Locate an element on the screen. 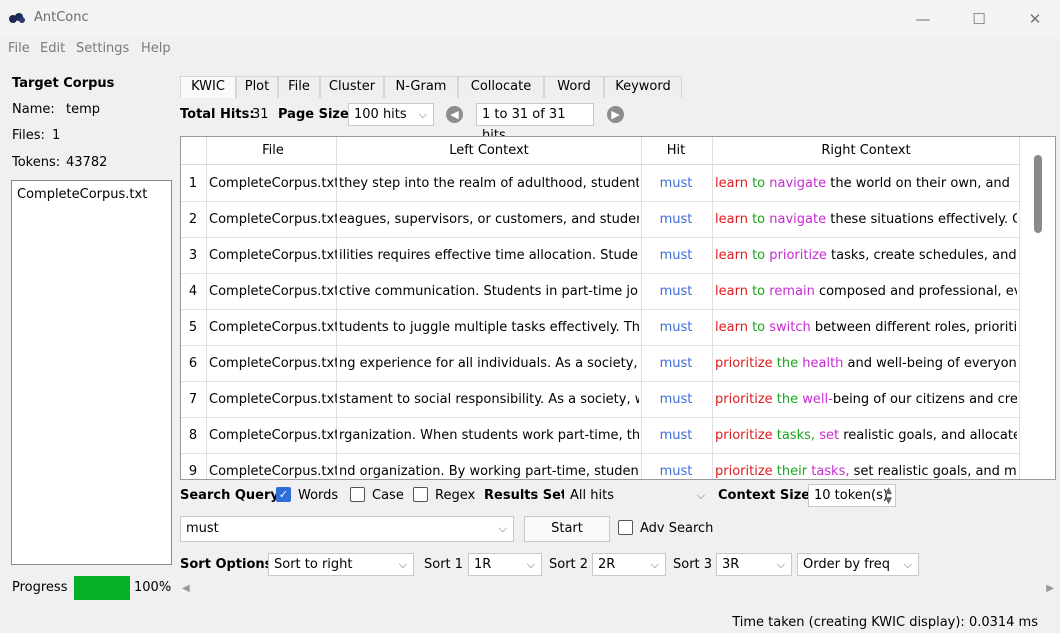 The image size is (1060, 633). scroll-left-icon: ◀ is located at coordinates (186, 588).